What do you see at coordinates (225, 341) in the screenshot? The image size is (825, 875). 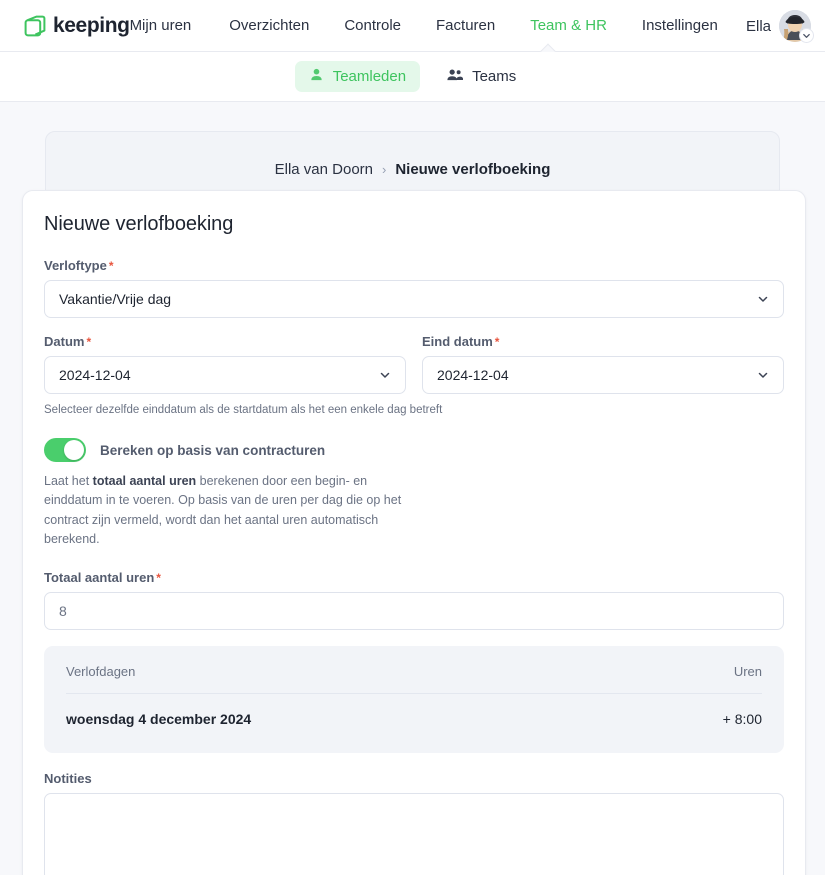 I see `label-datum: Datum *` at bounding box center [225, 341].